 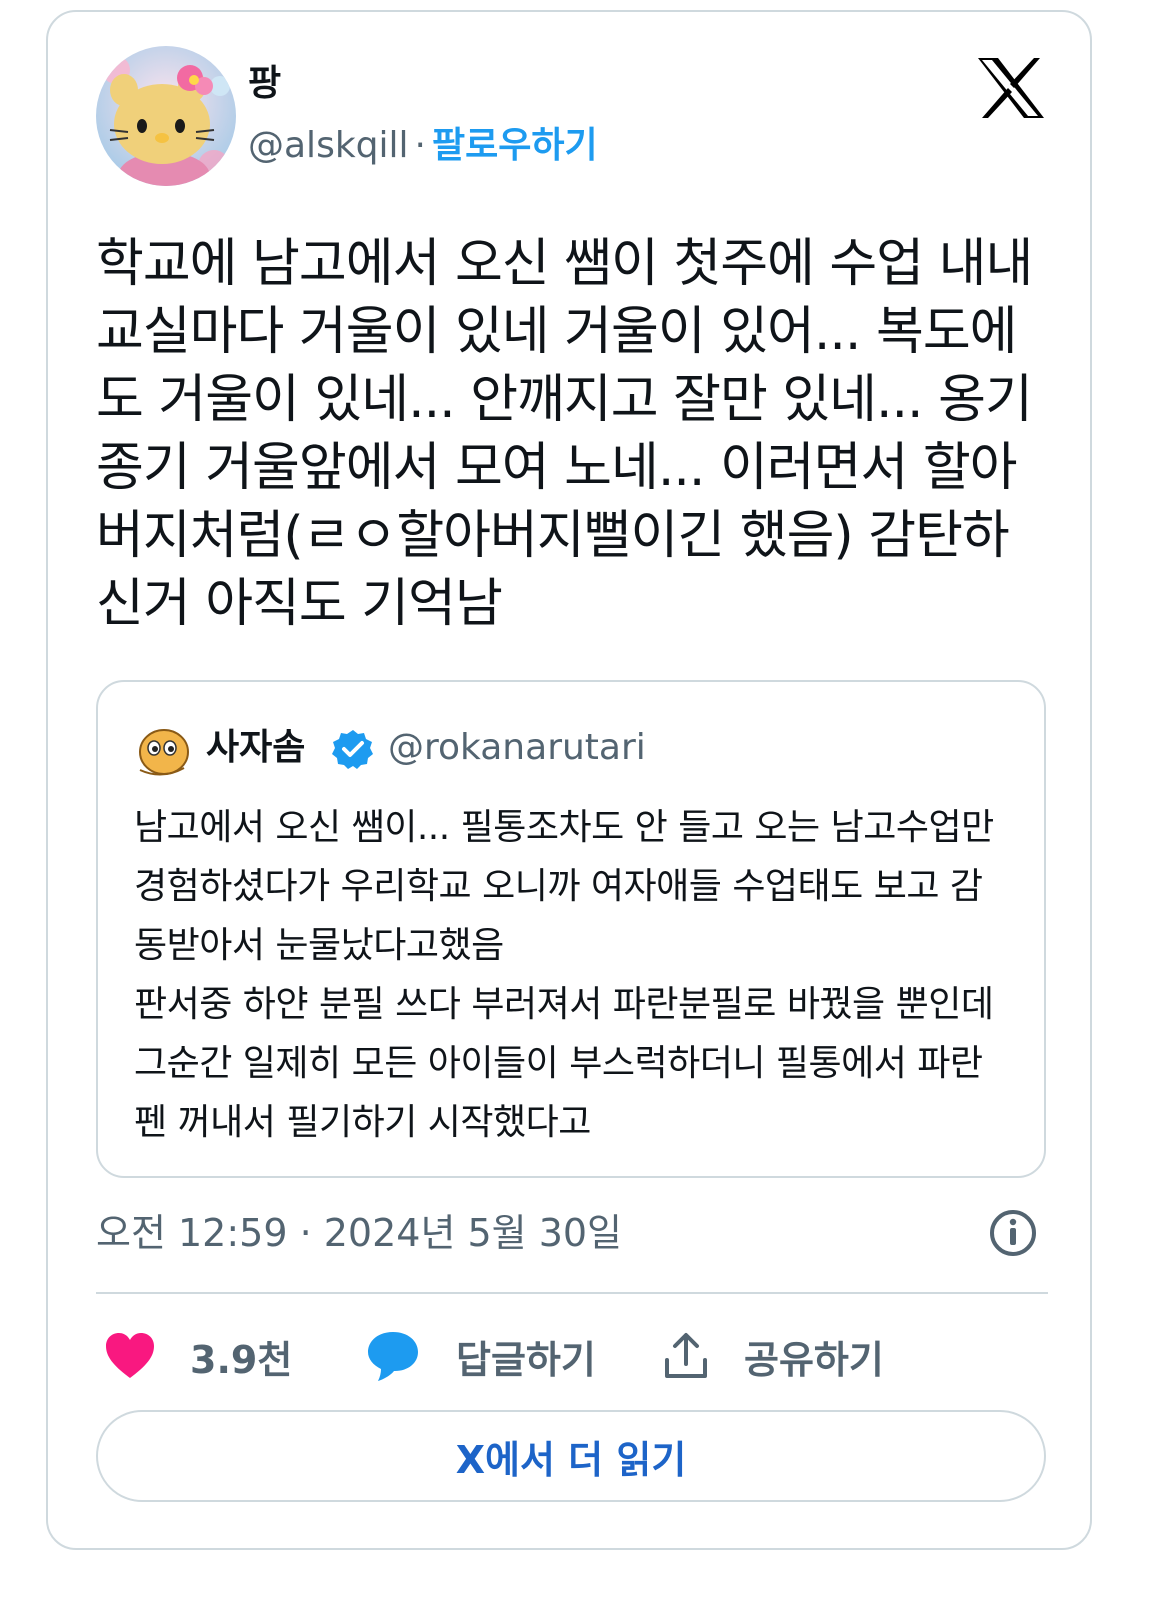 What do you see at coordinates (130, 1355) in the screenshot?
I see `heart-icon` at bounding box center [130, 1355].